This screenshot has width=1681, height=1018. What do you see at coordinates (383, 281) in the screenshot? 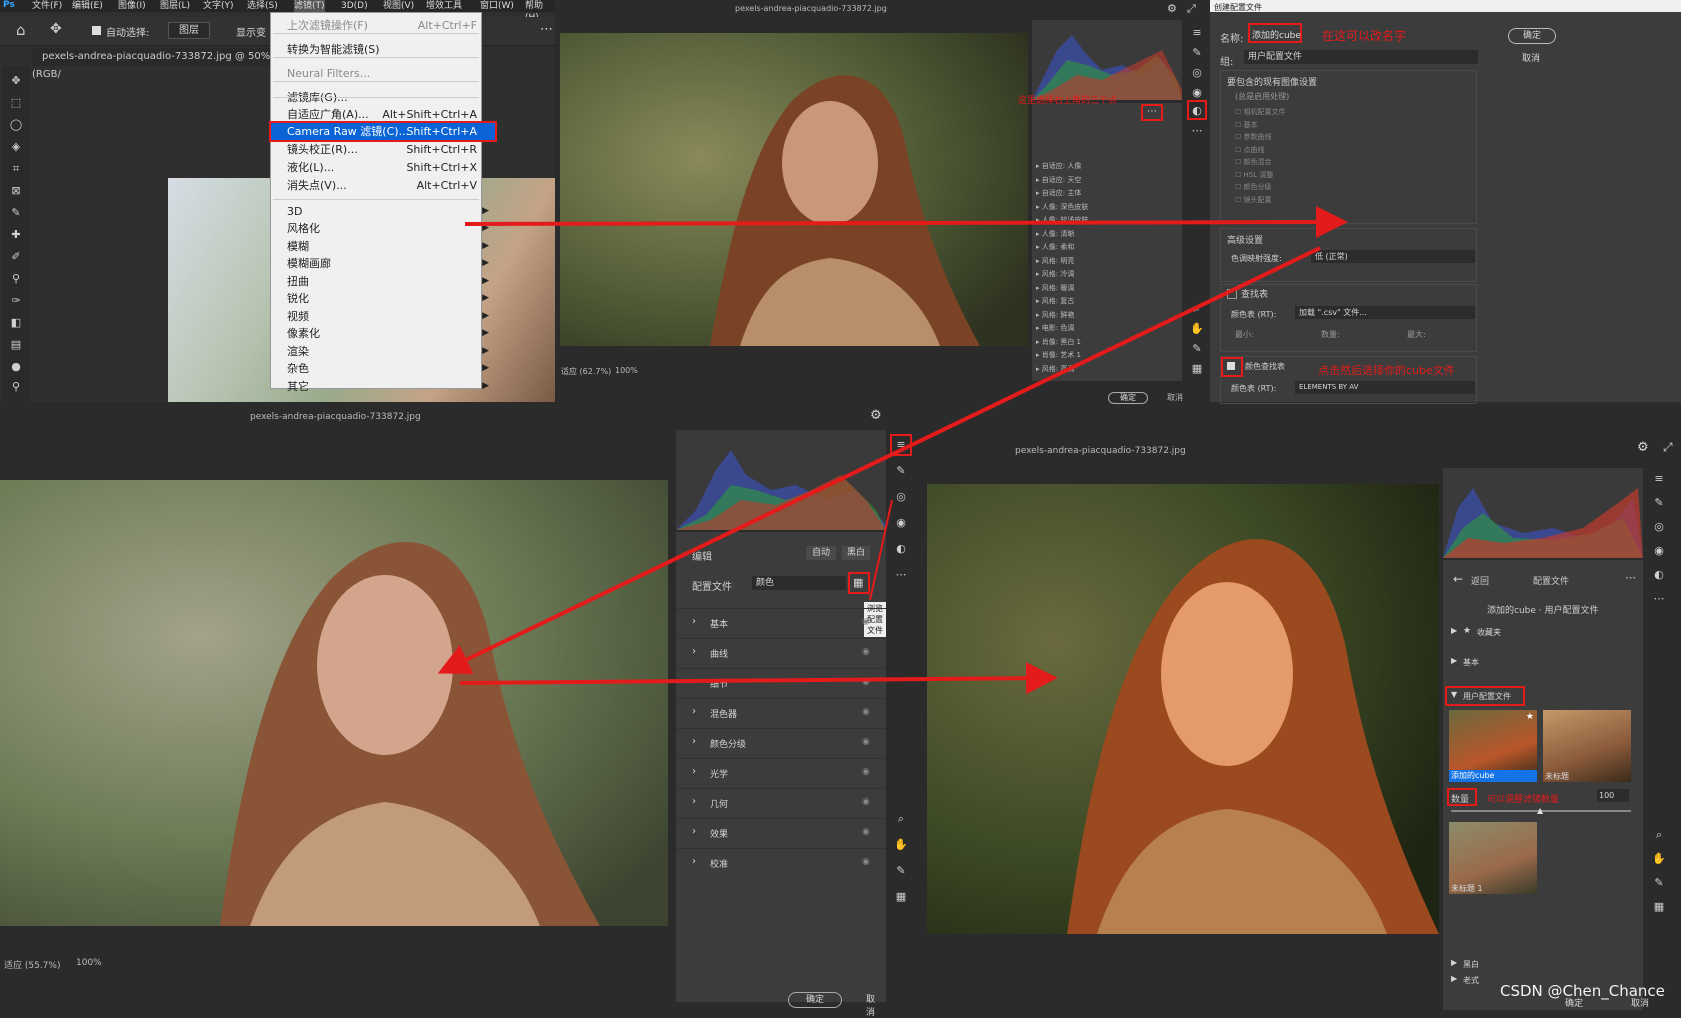
I see `filter-menu-item: 扭曲 ▶` at bounding box center [383, 281].